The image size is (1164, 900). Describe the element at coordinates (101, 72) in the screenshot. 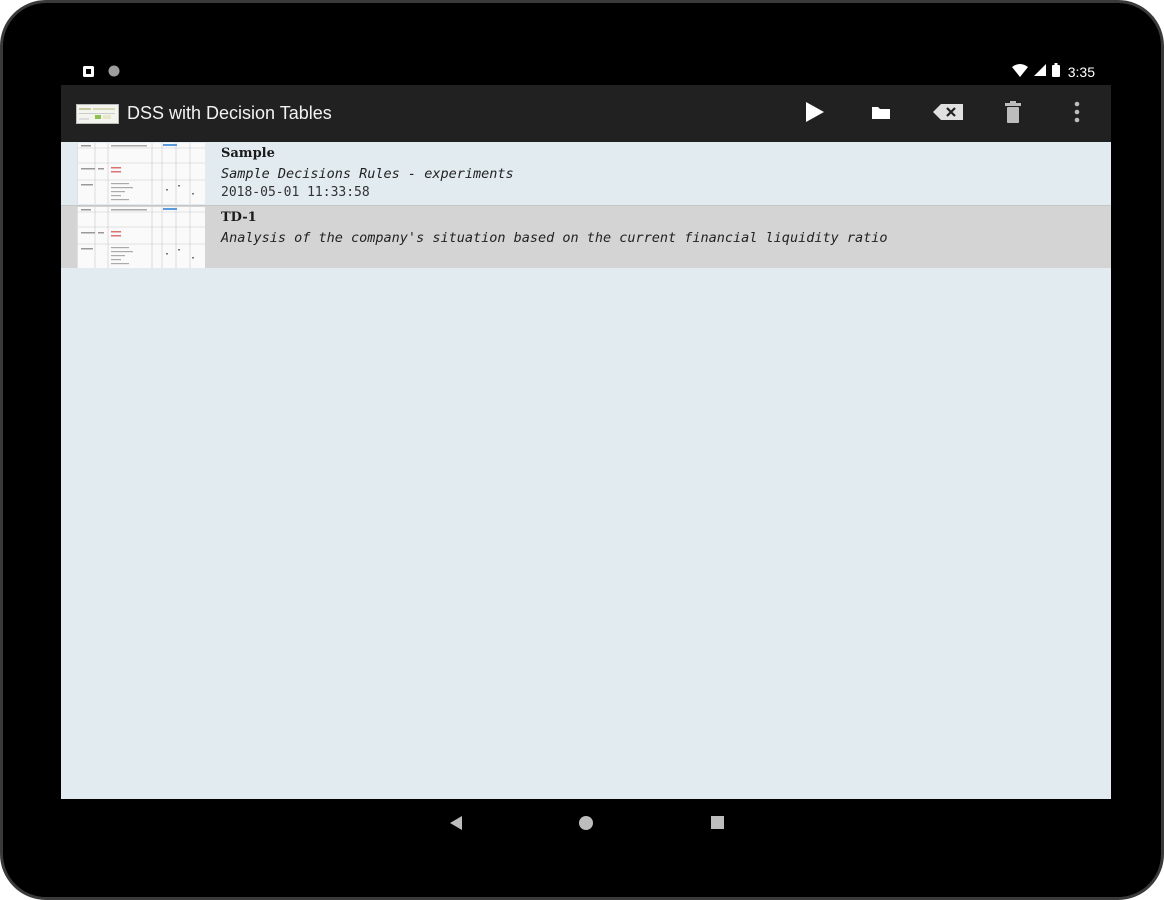

I see `status-left` at that location.